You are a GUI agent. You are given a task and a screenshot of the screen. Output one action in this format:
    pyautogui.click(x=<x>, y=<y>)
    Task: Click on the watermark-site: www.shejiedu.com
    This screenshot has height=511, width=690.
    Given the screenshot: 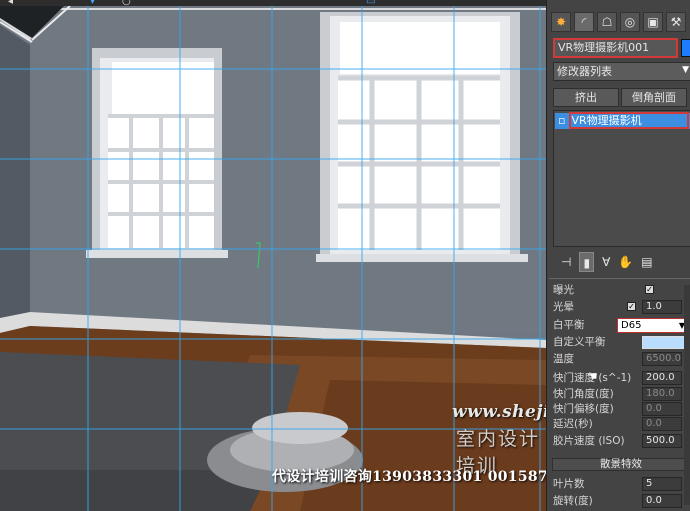 What is the action you would take?
    pyautogui.click(x=499, y=412)
    